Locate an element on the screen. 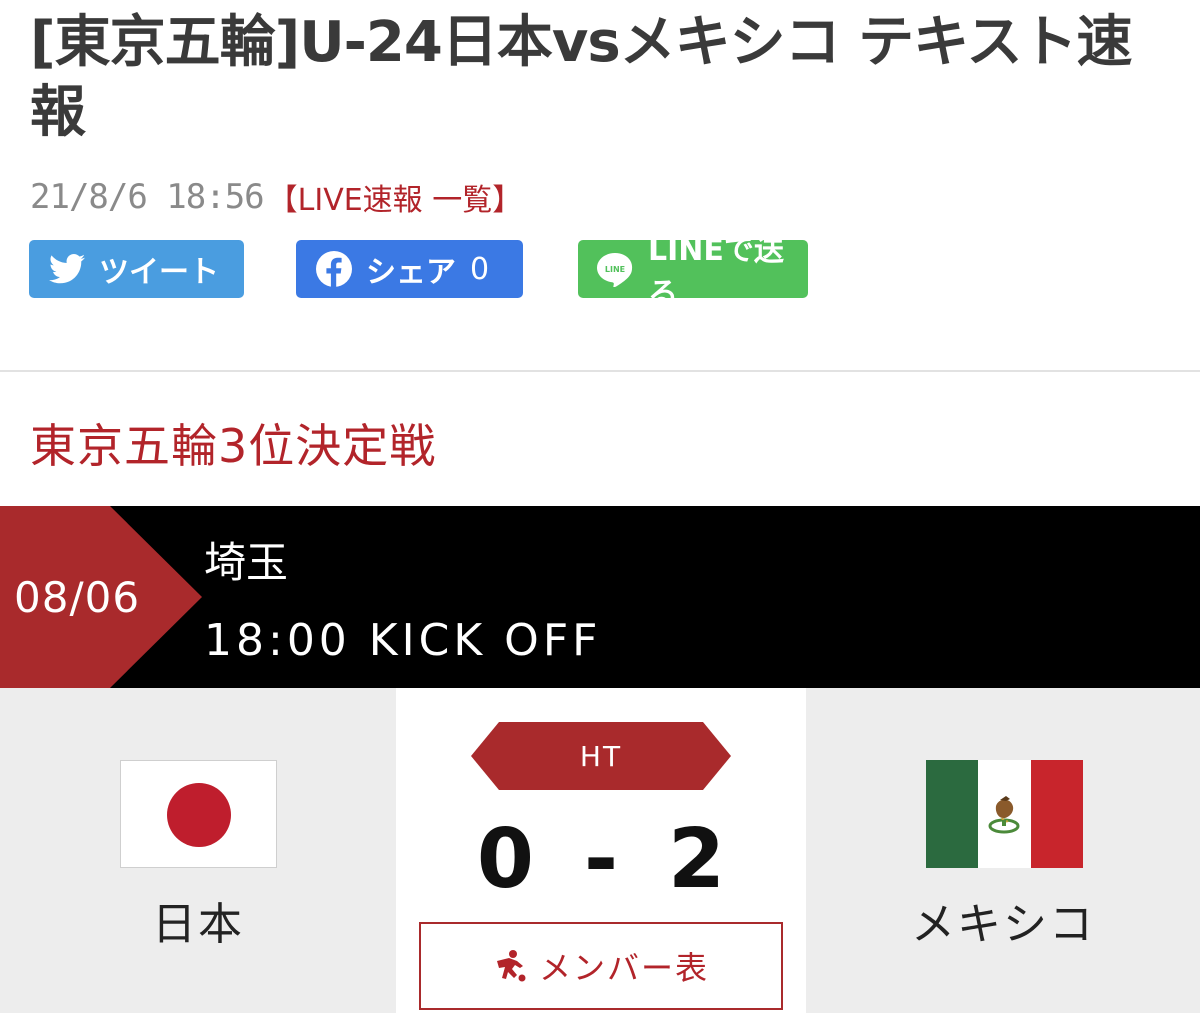 The image size is (1200, 1013). mexico-coat-of-arms-icon is located at coordinates (1004, 815).